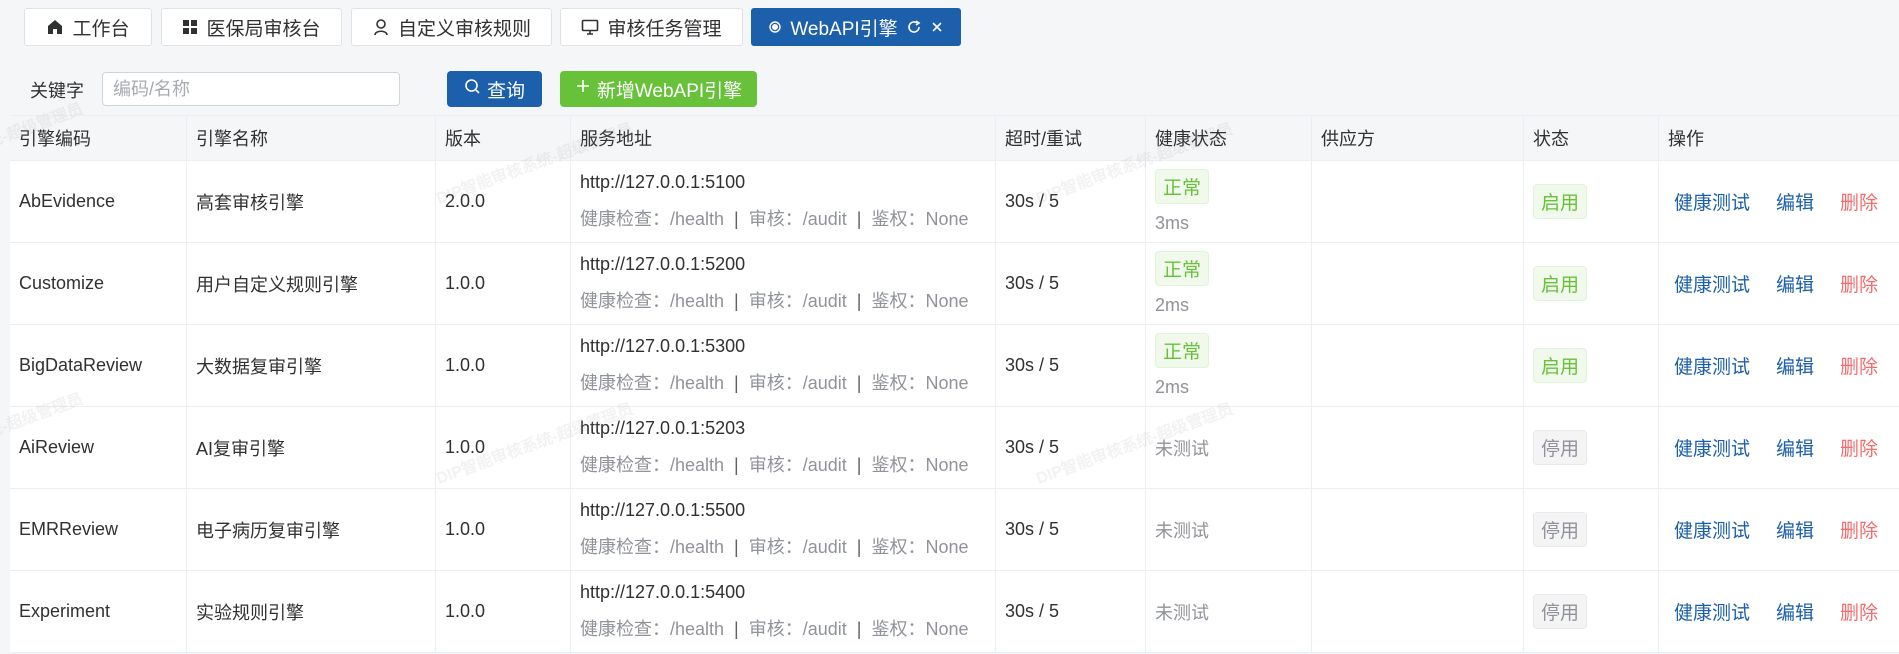 The width and height of the screenshot is (1899, 654). What do you see at coordinates (503, 138) in the screenshot?
I see `column-header: 版本` at bounding box center [503, 138].